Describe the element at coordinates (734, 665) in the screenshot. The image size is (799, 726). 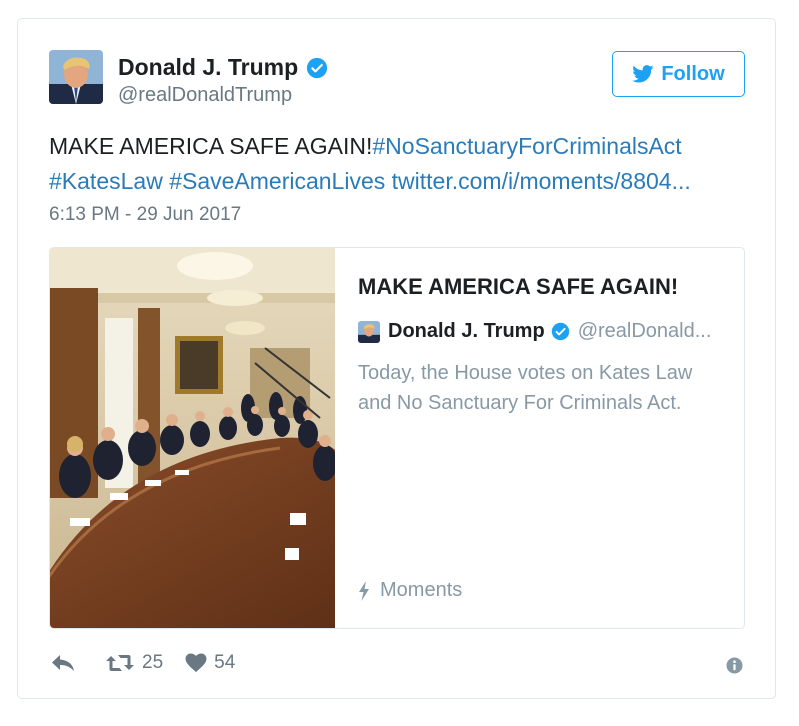
I see `info-icon` at that location.